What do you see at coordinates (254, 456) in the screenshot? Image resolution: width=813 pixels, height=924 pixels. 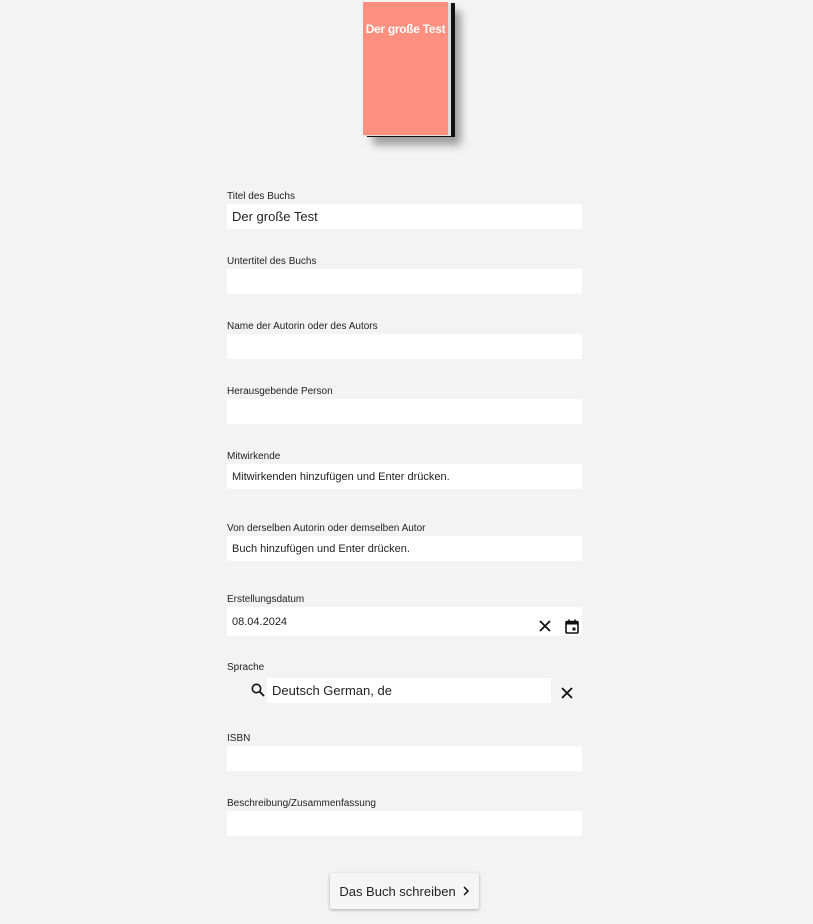 I see `contributors-label: Mitwirkende` at bounding box center [254, 456].